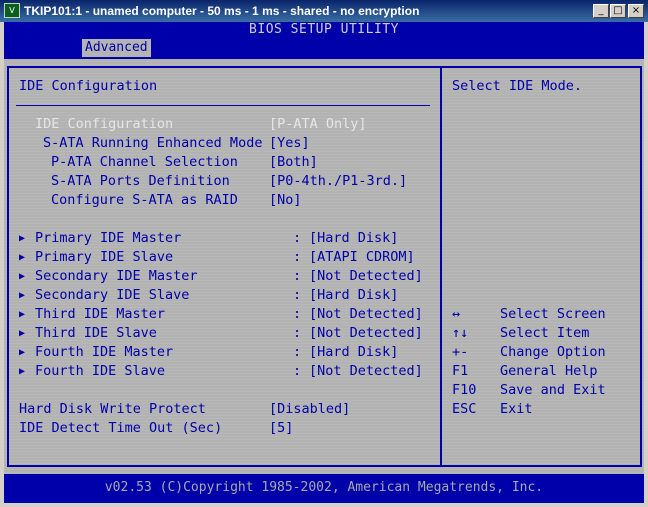  What do you see at coordinates (223, 105) in the screenshot?
I see `section-rule` at bounding box center [223, 105].